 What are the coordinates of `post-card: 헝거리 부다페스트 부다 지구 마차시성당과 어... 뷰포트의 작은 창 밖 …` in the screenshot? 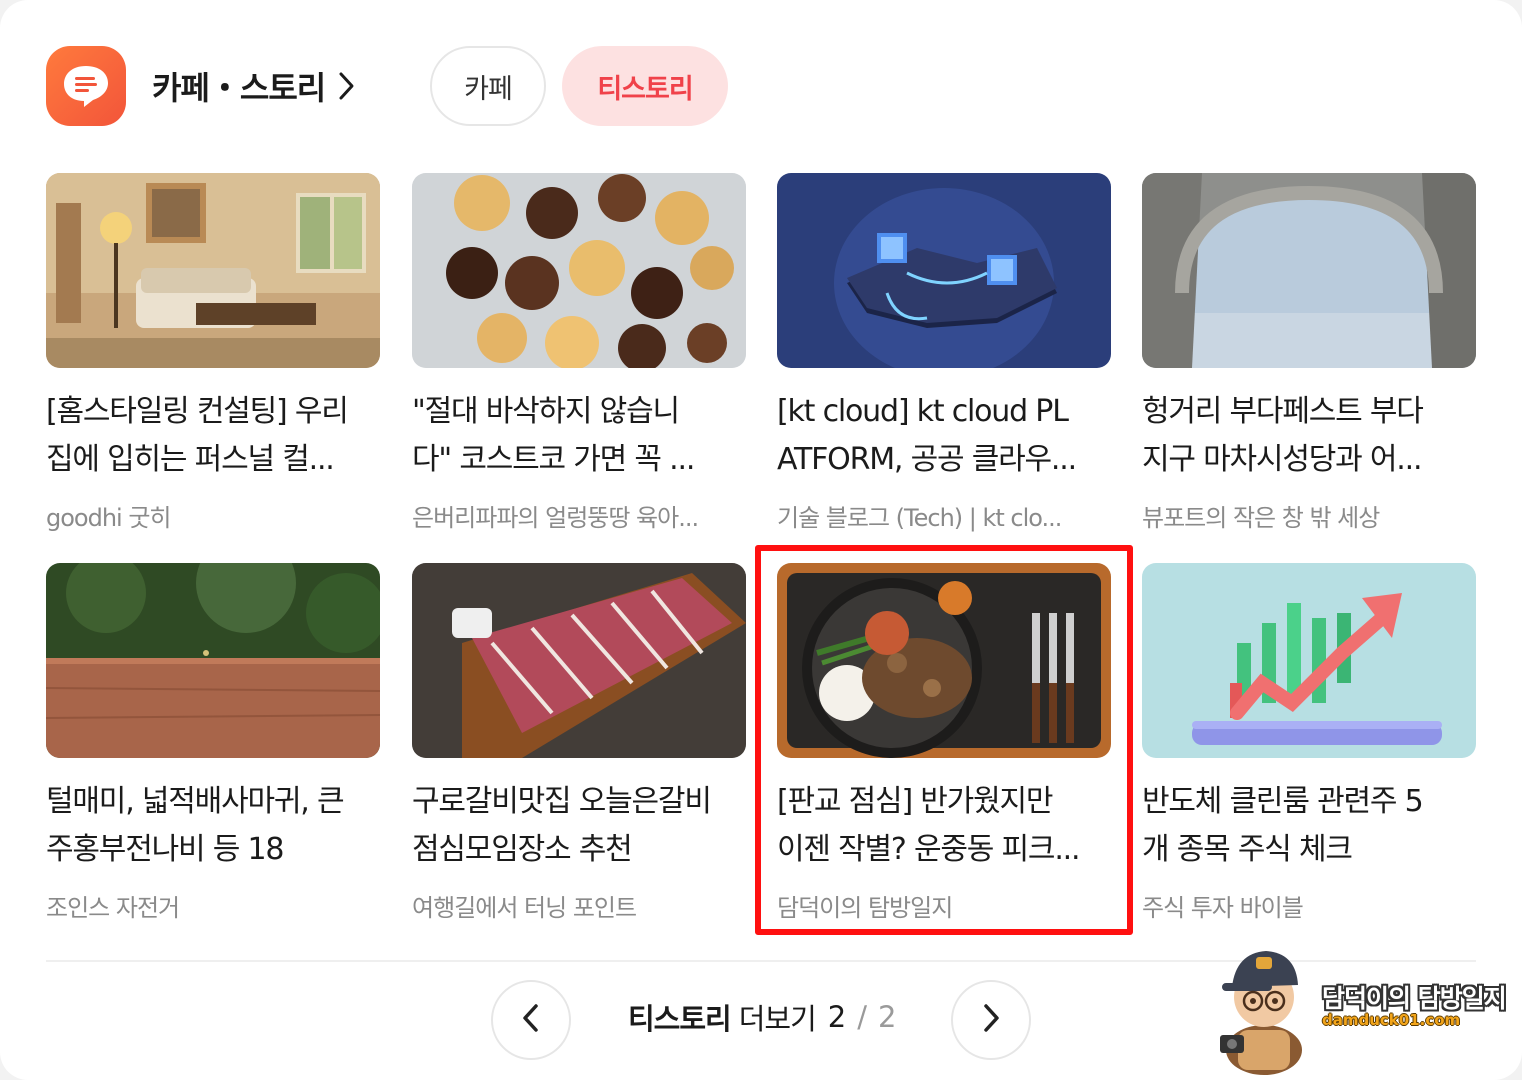 It's located at (1309, 353).